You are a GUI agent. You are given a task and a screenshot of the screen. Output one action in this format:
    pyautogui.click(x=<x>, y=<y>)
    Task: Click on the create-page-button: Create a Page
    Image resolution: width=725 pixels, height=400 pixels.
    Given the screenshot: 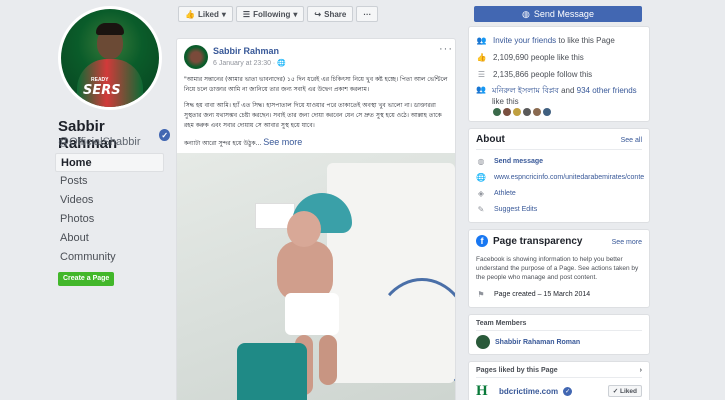 What is the action you would take?
    pyautogui.click(x=86, y=279)
    